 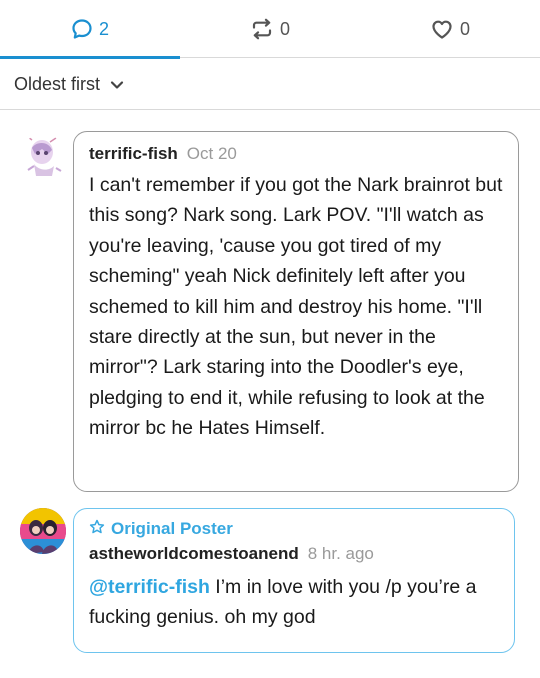 I want to click on chevron-down-icon, so click(x=117, y=84).